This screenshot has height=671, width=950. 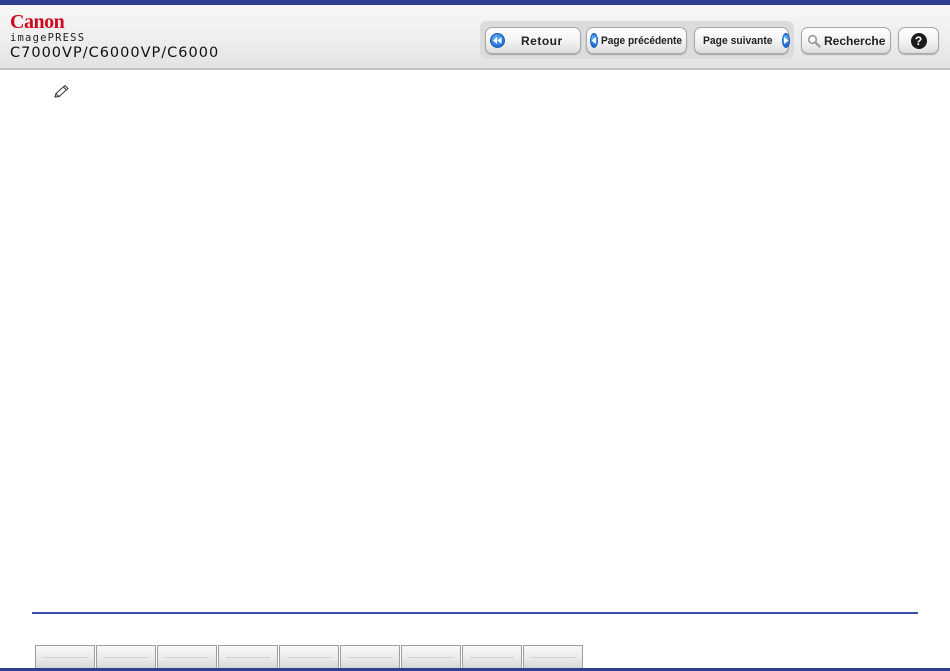 I want to click on product-brand: imagePRESS, so click(x=48, y=38).